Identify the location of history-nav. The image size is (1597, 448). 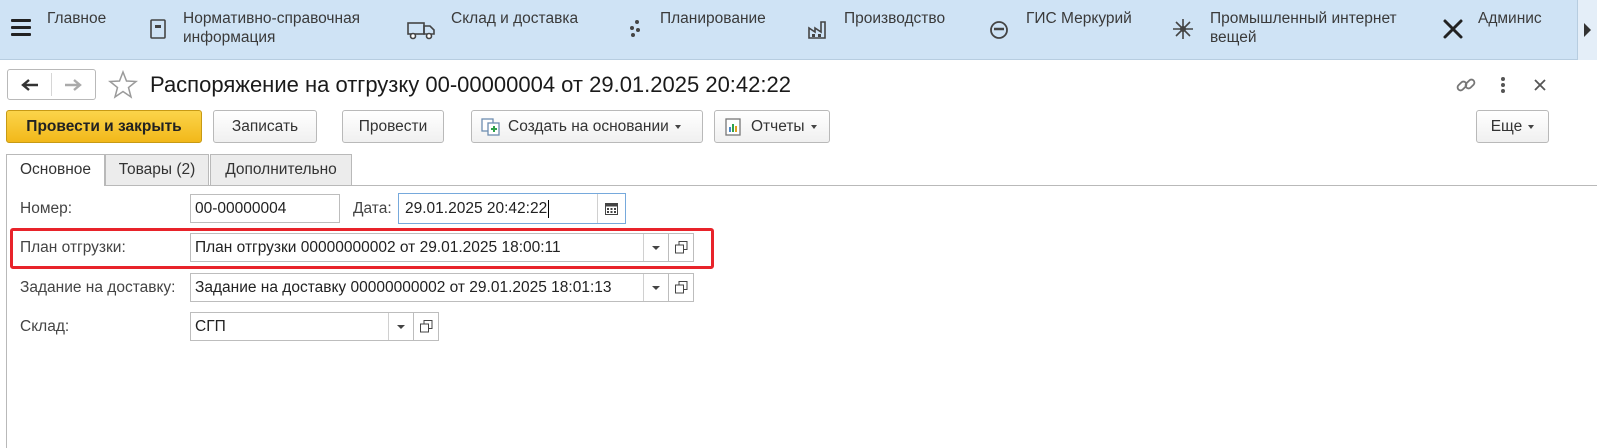
(51, 84).